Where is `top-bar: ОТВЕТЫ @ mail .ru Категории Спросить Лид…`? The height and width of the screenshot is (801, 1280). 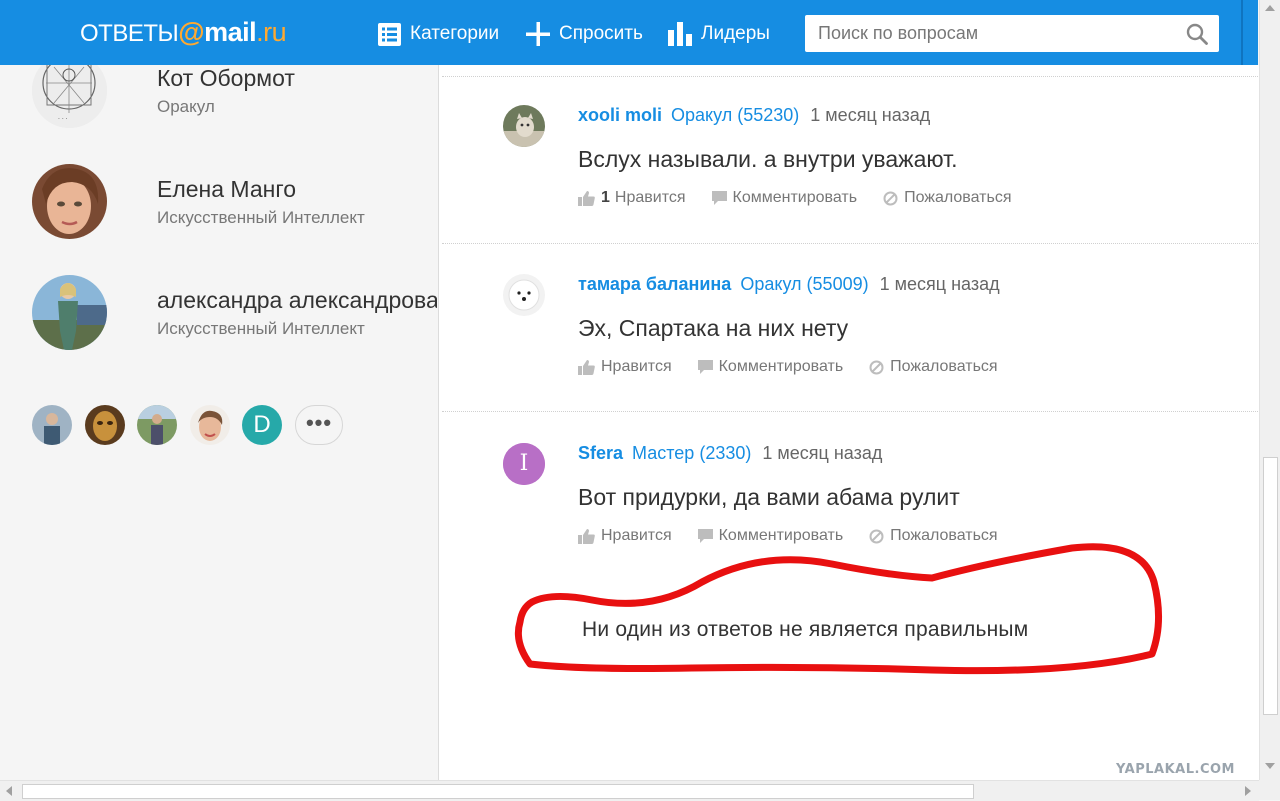
top-bar: ОТВЕТЫ @ mail .ru Категории Спросить Лид… is located at coordinates (629, 32).